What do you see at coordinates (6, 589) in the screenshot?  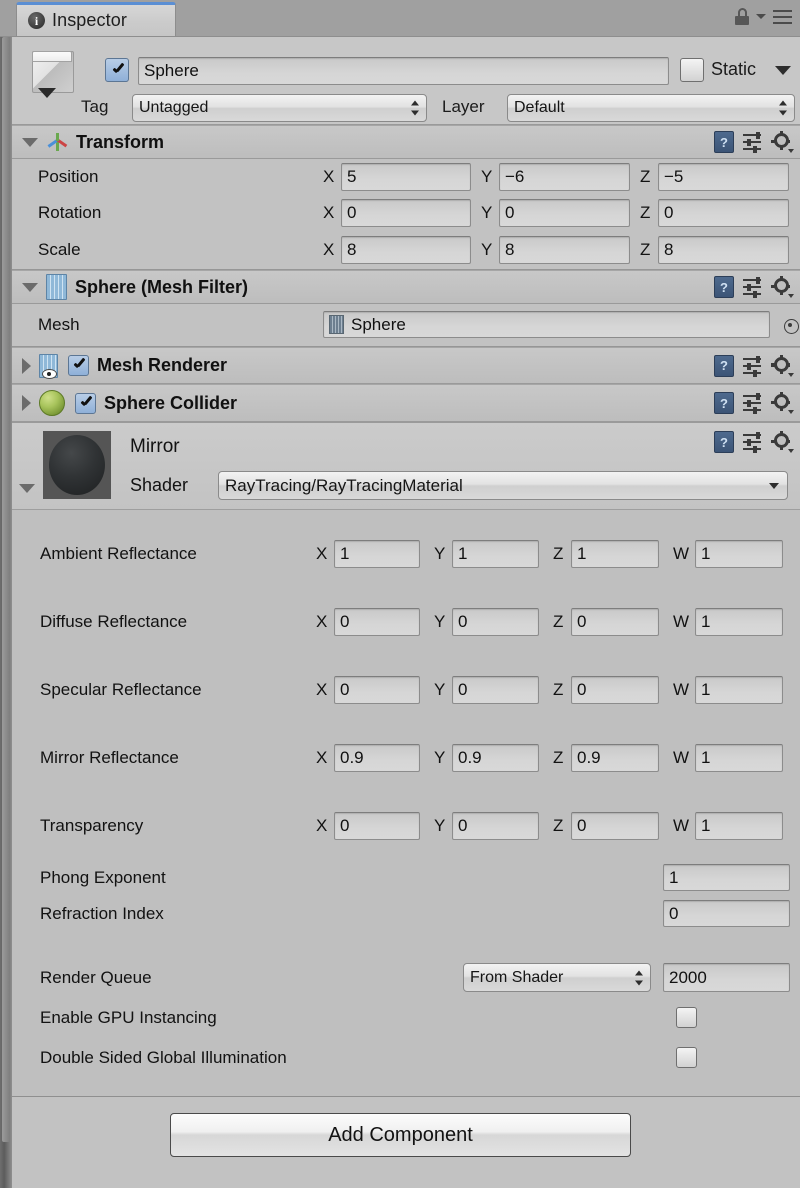 I see `scrollbar-thumb` at bounding box center [6, 589].